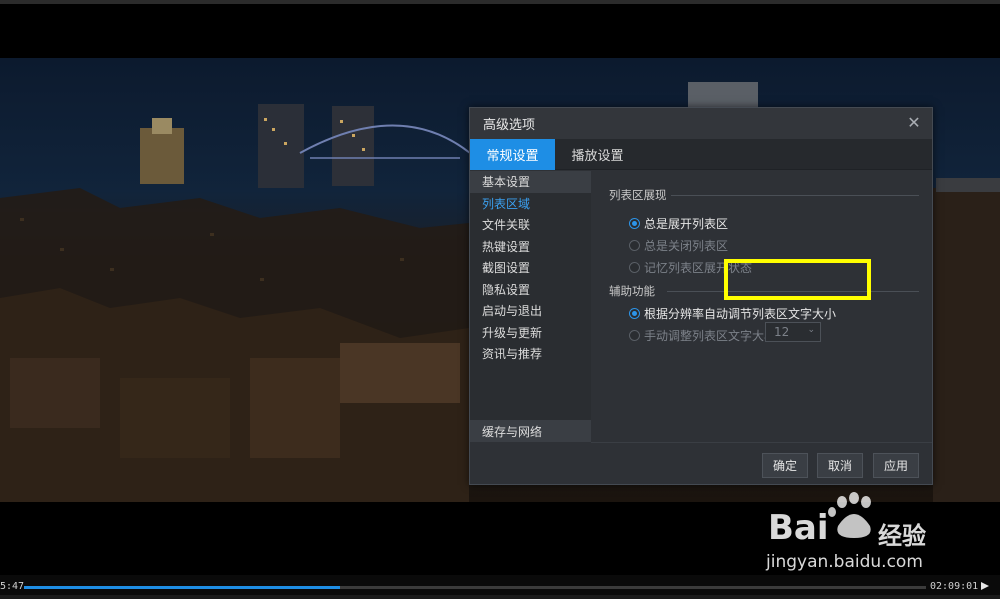  I want to click on sidebar-item-file-association: 文件关联, so click(530, 225).